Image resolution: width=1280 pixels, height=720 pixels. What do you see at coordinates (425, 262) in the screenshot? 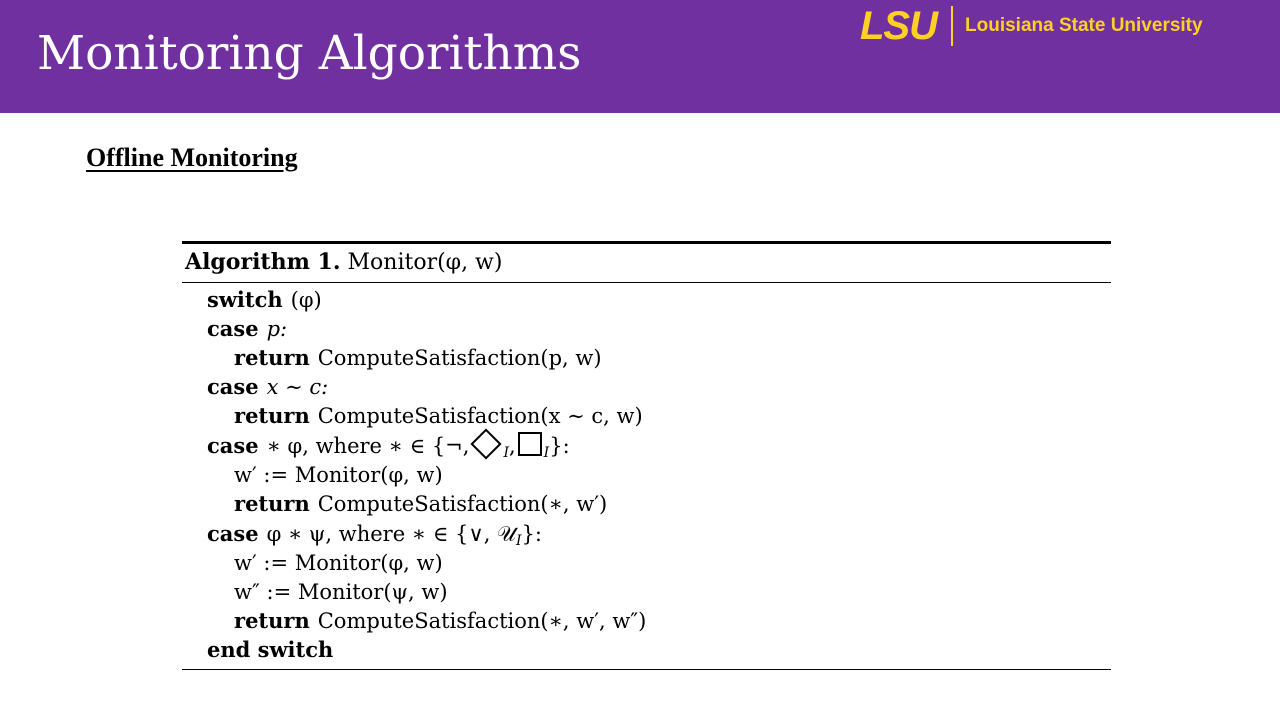
I see `algorithm-signature: Monitor(φ, w)` at bounding box center [425, 262].